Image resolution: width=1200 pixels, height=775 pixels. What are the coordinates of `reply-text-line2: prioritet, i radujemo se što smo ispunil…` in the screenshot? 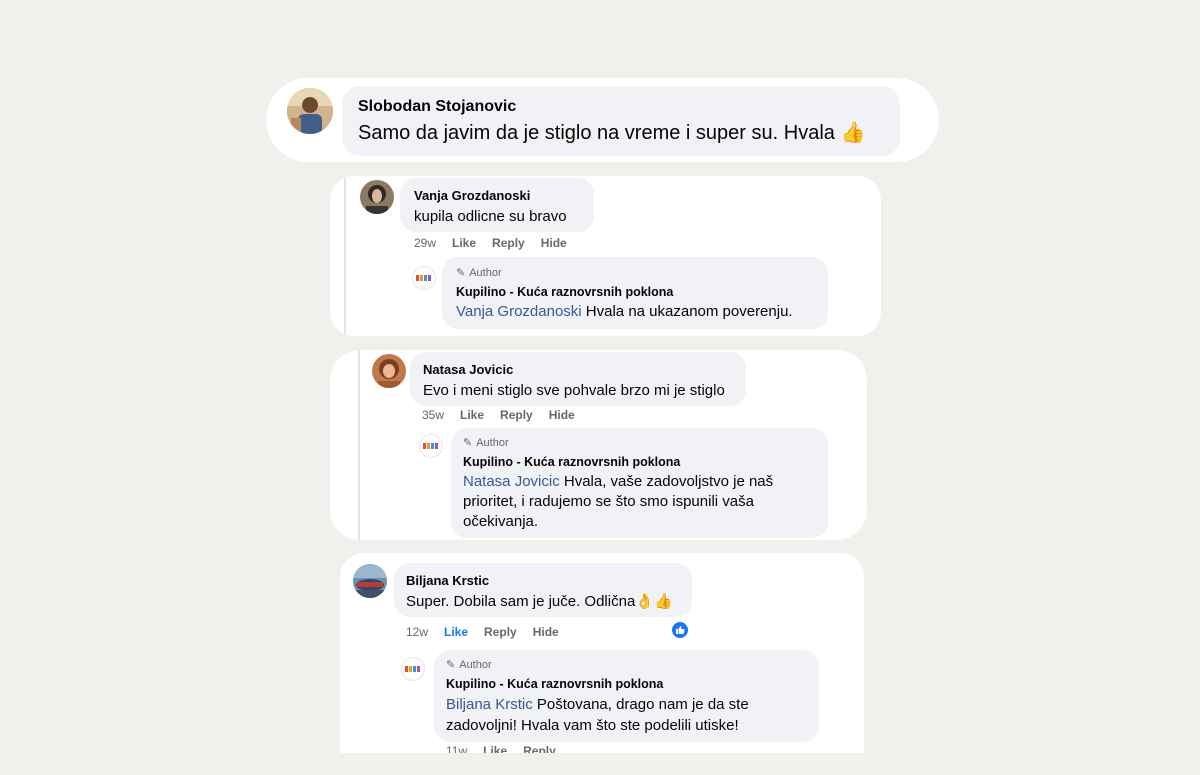 It's located at (608, 501).